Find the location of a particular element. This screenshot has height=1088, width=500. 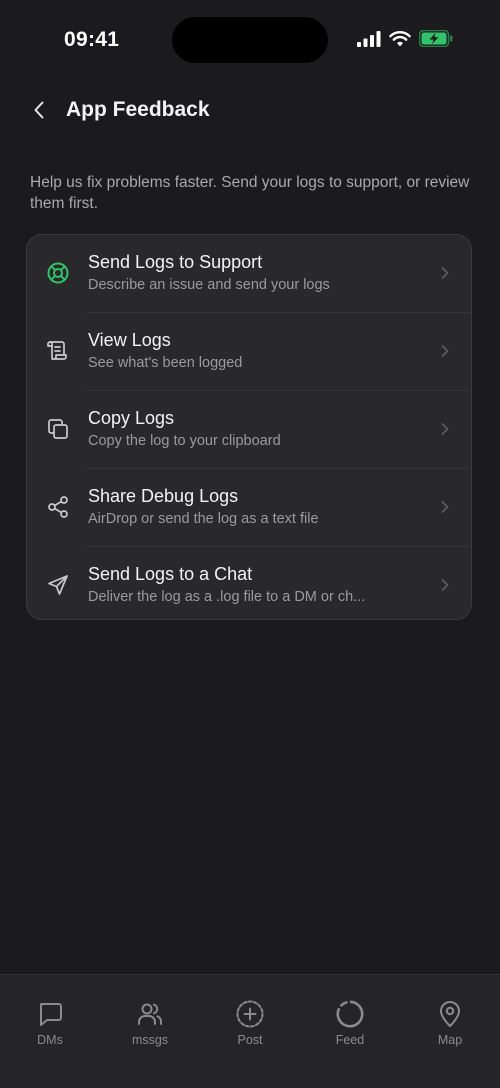

tab-post: Post is located at coordinates (250, 1023).